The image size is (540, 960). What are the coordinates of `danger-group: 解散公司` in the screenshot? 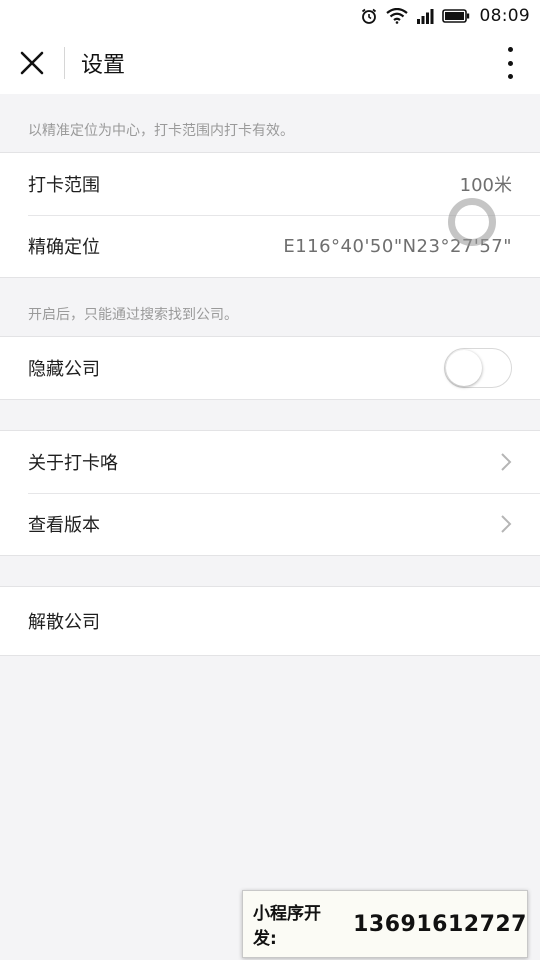 It's located at (270, 621).